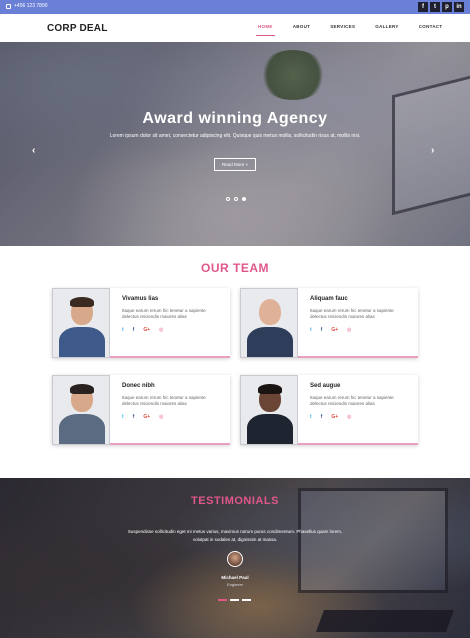 The height and width of the screenshot is (638, 470). I want to click on nav-item-about: ABOUT, so click(302, 26).